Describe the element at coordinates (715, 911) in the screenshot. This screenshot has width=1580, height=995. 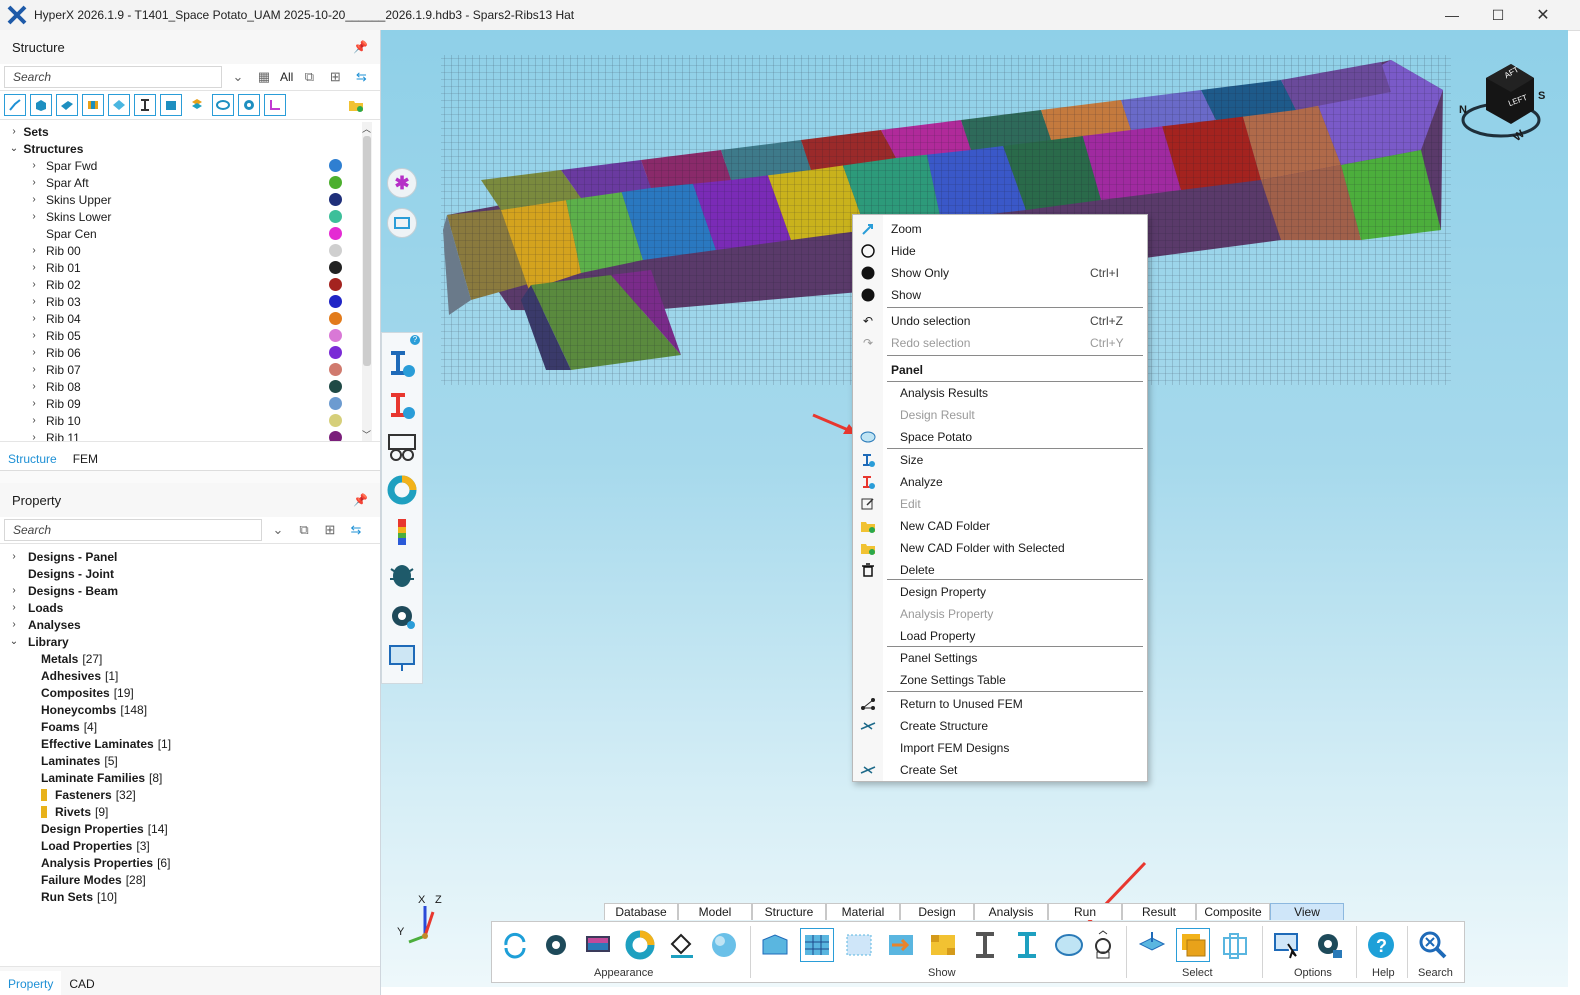
I see `tab-model: Model` at that location.